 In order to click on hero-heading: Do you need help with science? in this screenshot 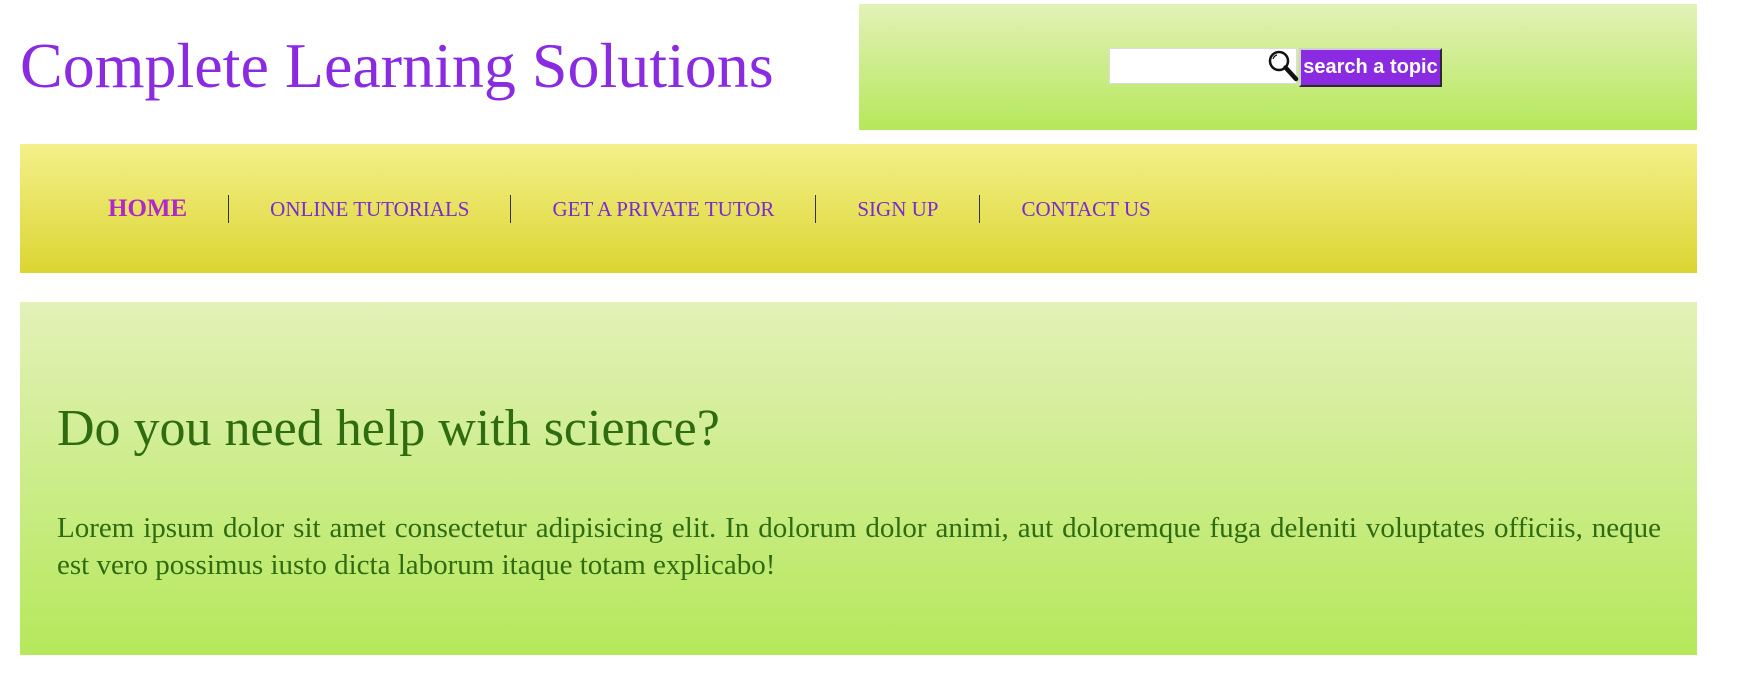, I will do `click(388, 428)`.